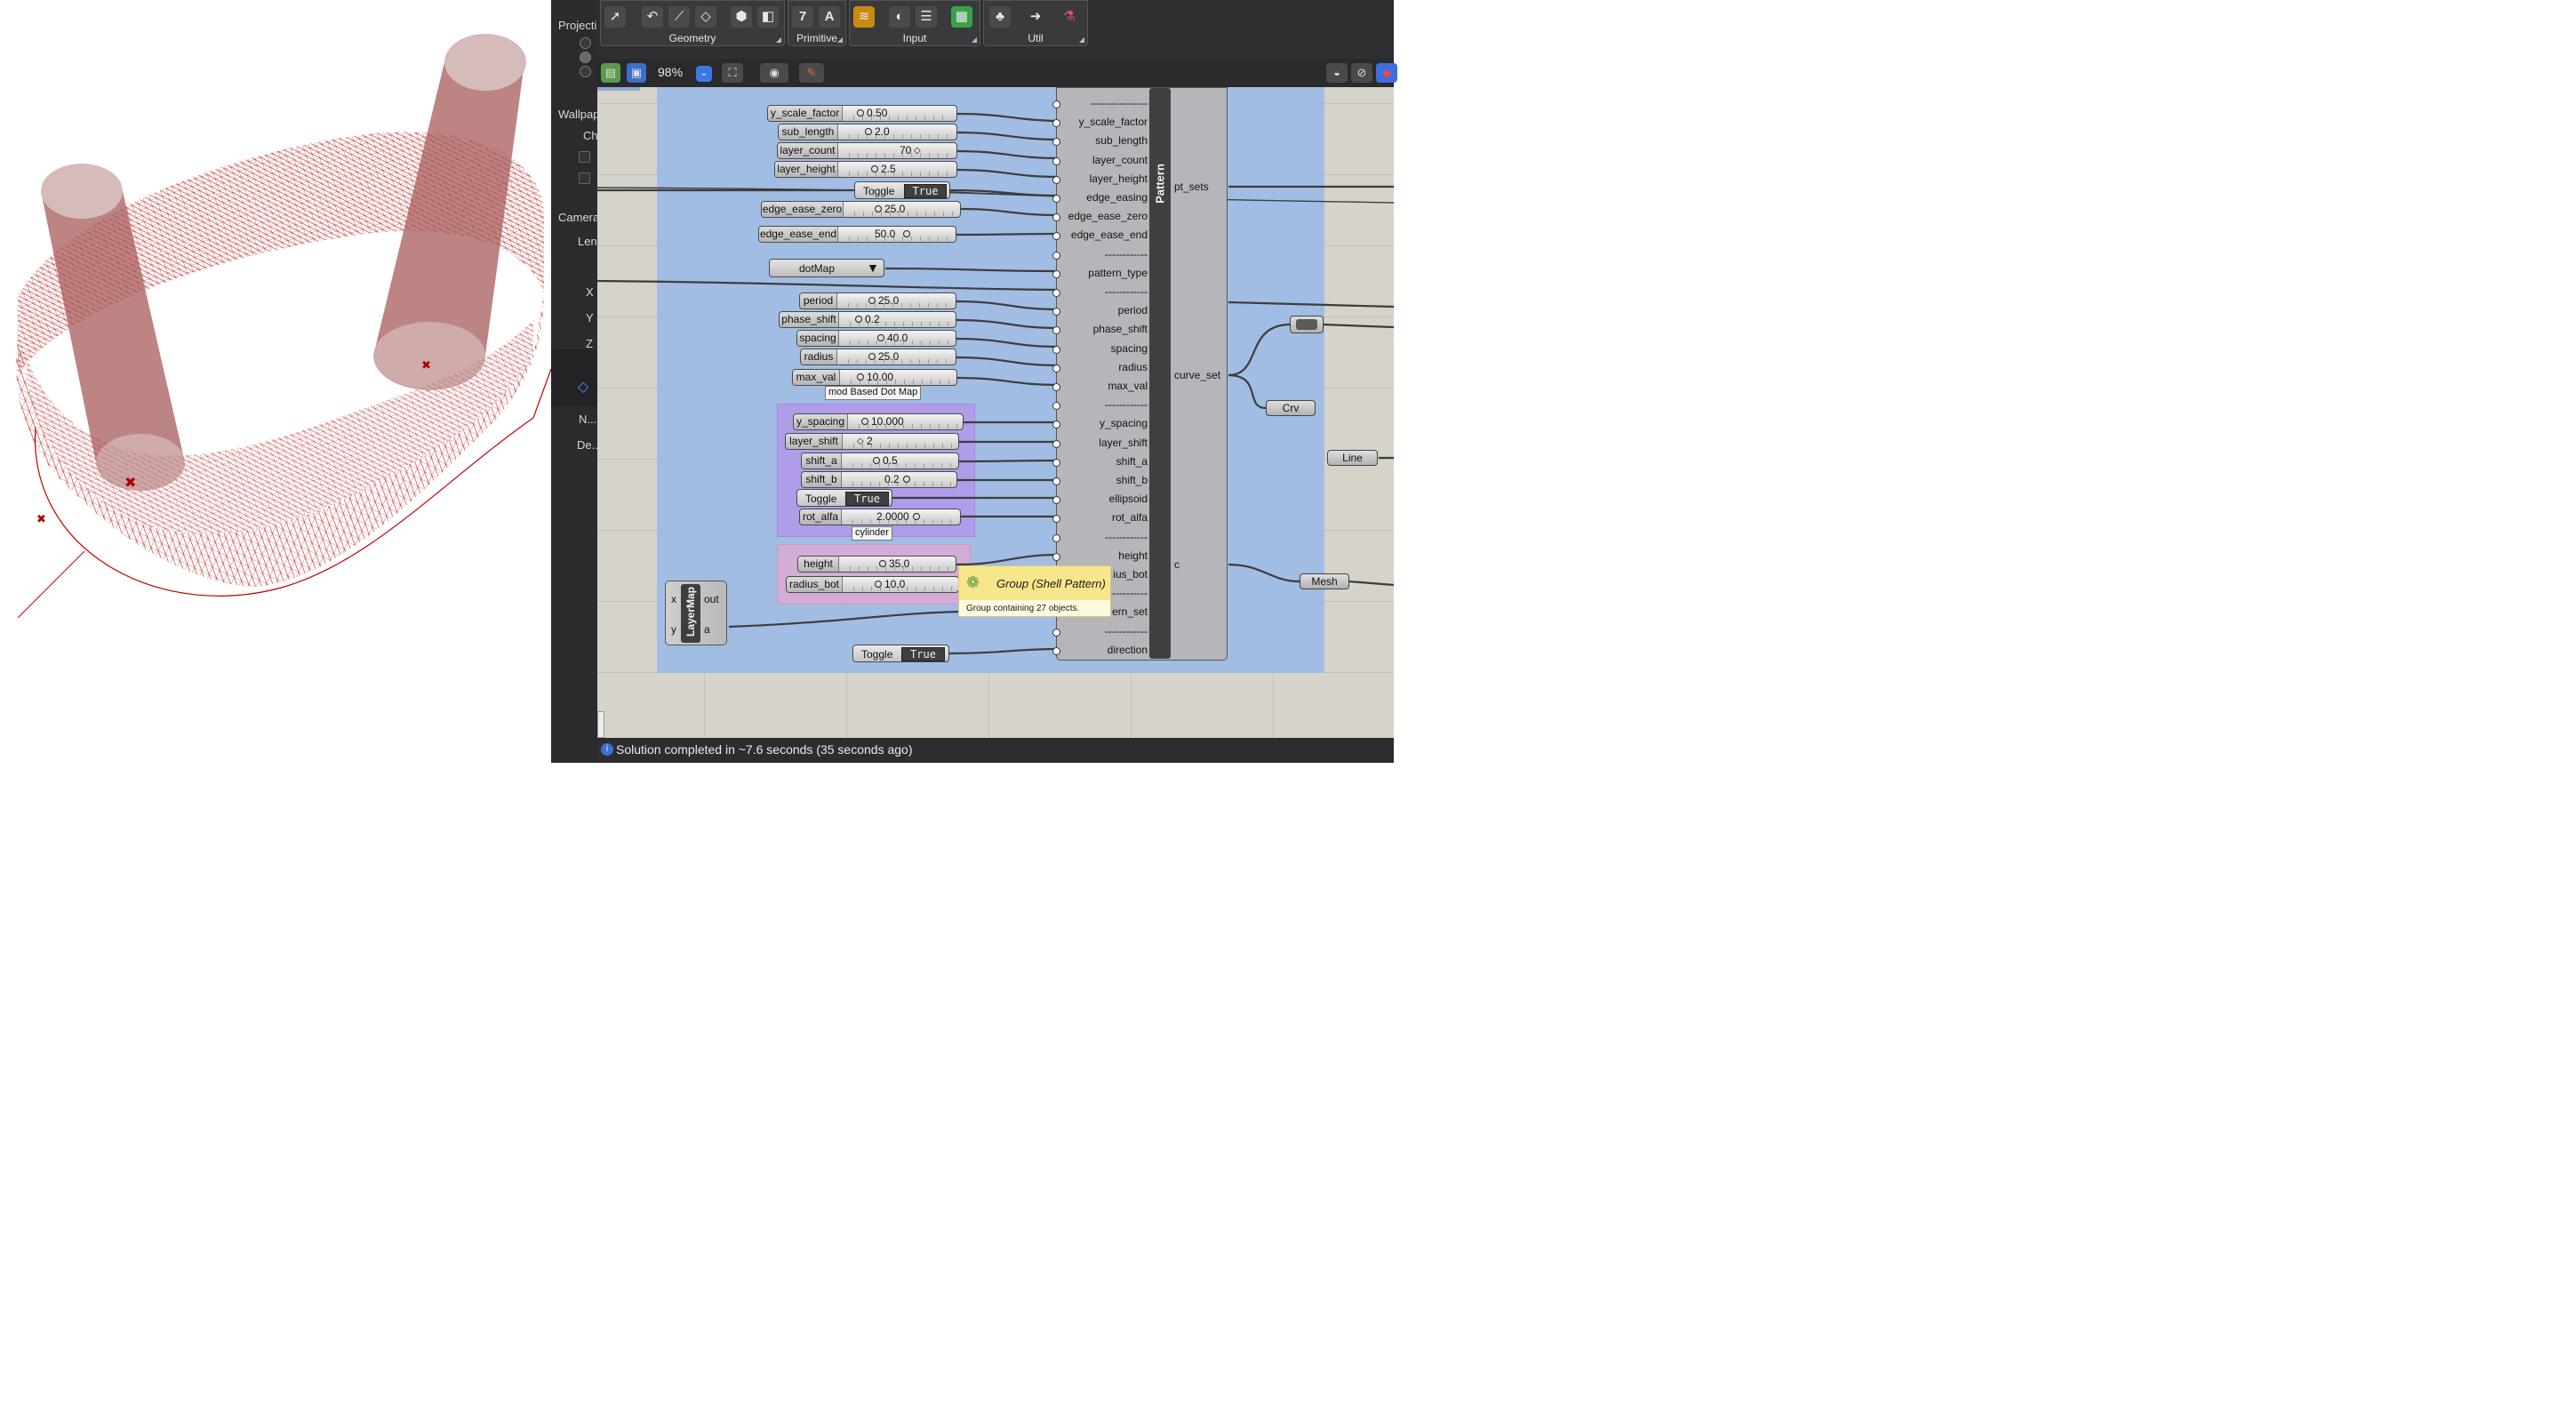  What do you see at coordinates (1352, 458) in the screenshot?
I see `node-line: Line` at bounding box center [1352, 458].